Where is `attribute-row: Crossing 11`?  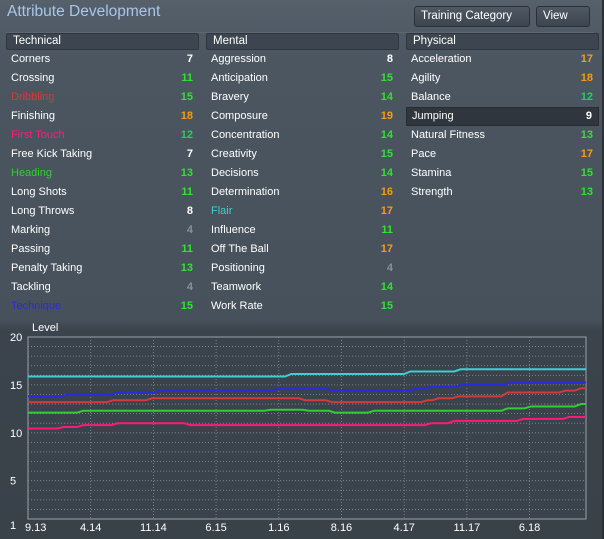 attribute-row: Crossing 11 is located at coordinates (102, 78).